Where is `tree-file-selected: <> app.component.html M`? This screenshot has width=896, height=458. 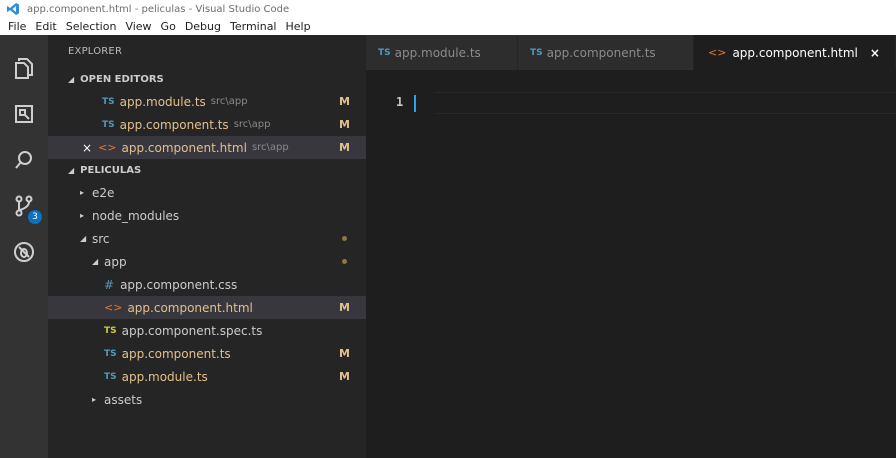
tree-file-selected: <> app.component.html M is located at coordinates (207, 307).